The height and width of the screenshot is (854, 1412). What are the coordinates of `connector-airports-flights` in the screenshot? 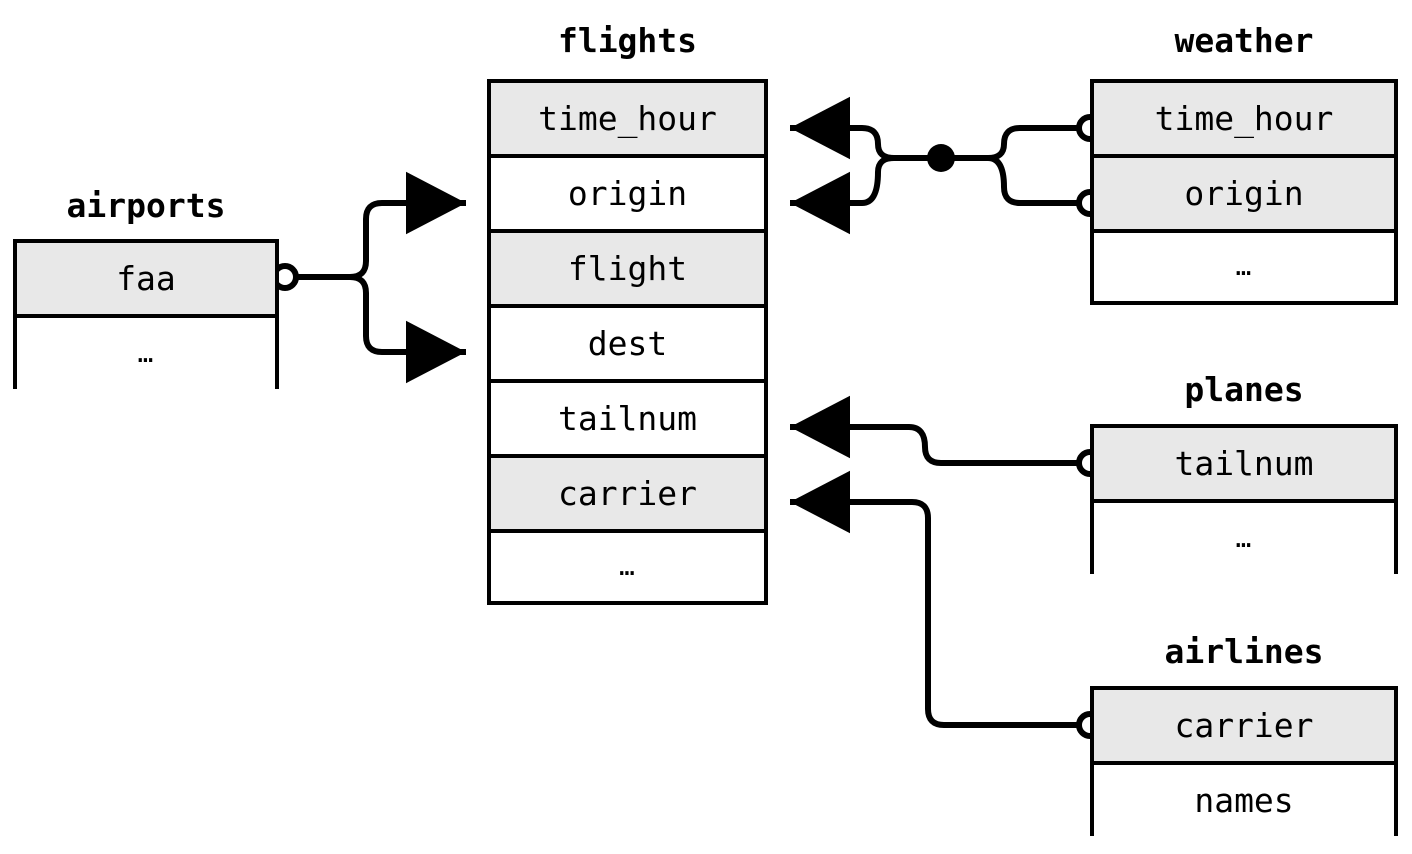 It's located at (368, 277).